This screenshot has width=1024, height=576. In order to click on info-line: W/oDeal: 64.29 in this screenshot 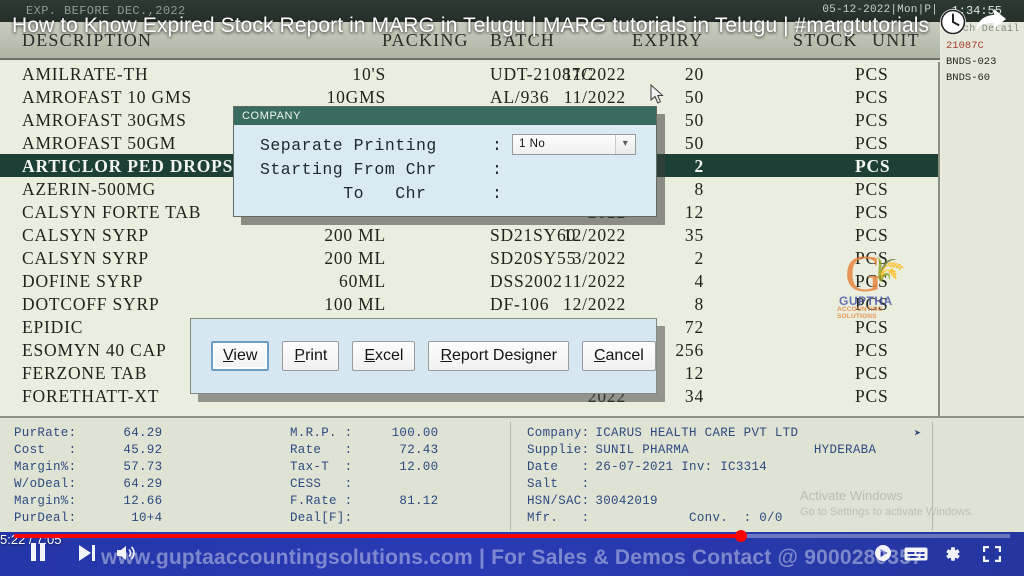, I will do `click(88, 485)`.